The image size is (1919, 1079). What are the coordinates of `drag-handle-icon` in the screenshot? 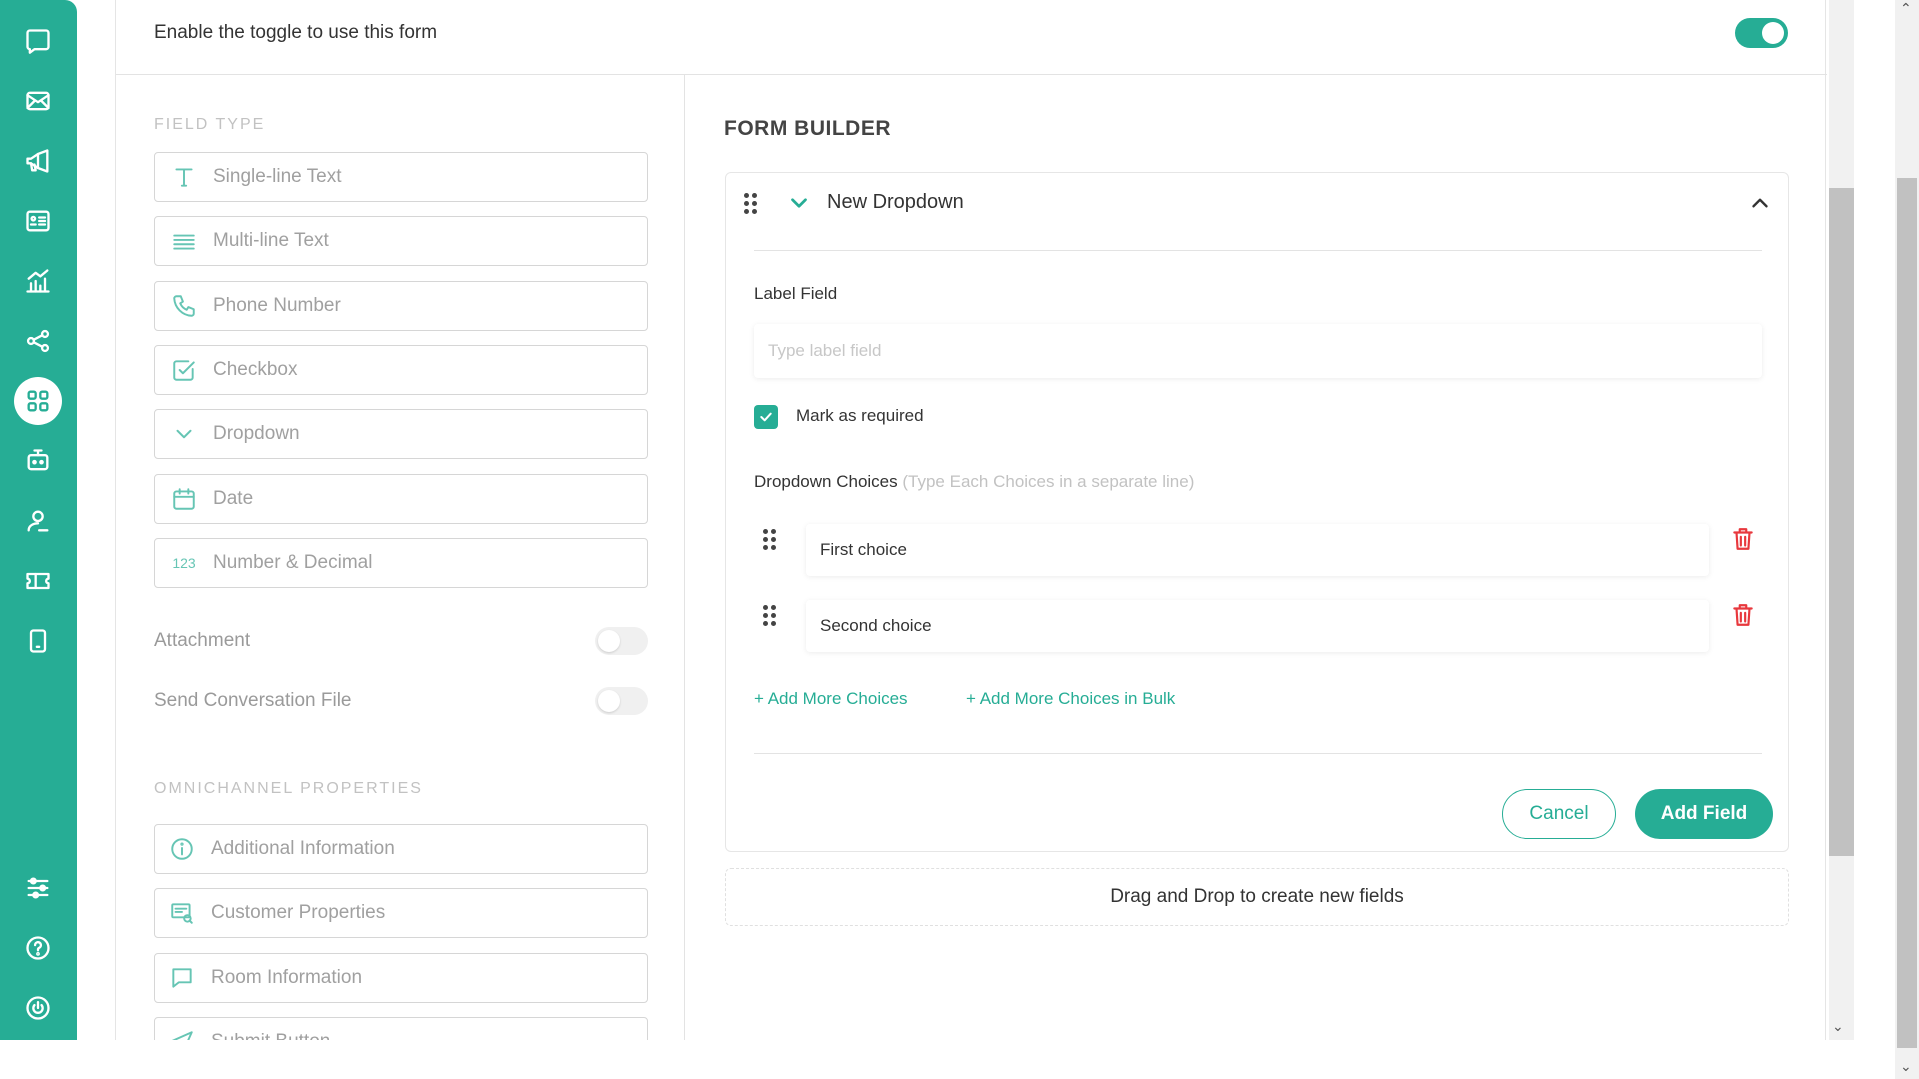 It's located at (751, 204).